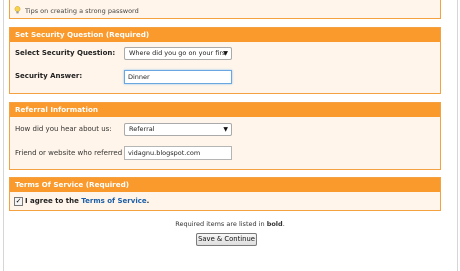 The image size is (460, 271). I want to click on security-question-select: Where did you go on your firs ▼, so click(178, 53).